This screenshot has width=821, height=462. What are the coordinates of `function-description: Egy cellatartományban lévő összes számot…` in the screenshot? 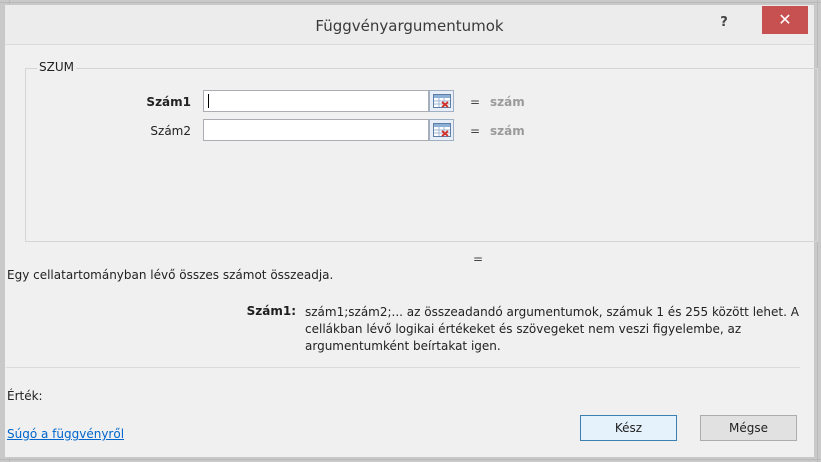 It's located at (170, 275).